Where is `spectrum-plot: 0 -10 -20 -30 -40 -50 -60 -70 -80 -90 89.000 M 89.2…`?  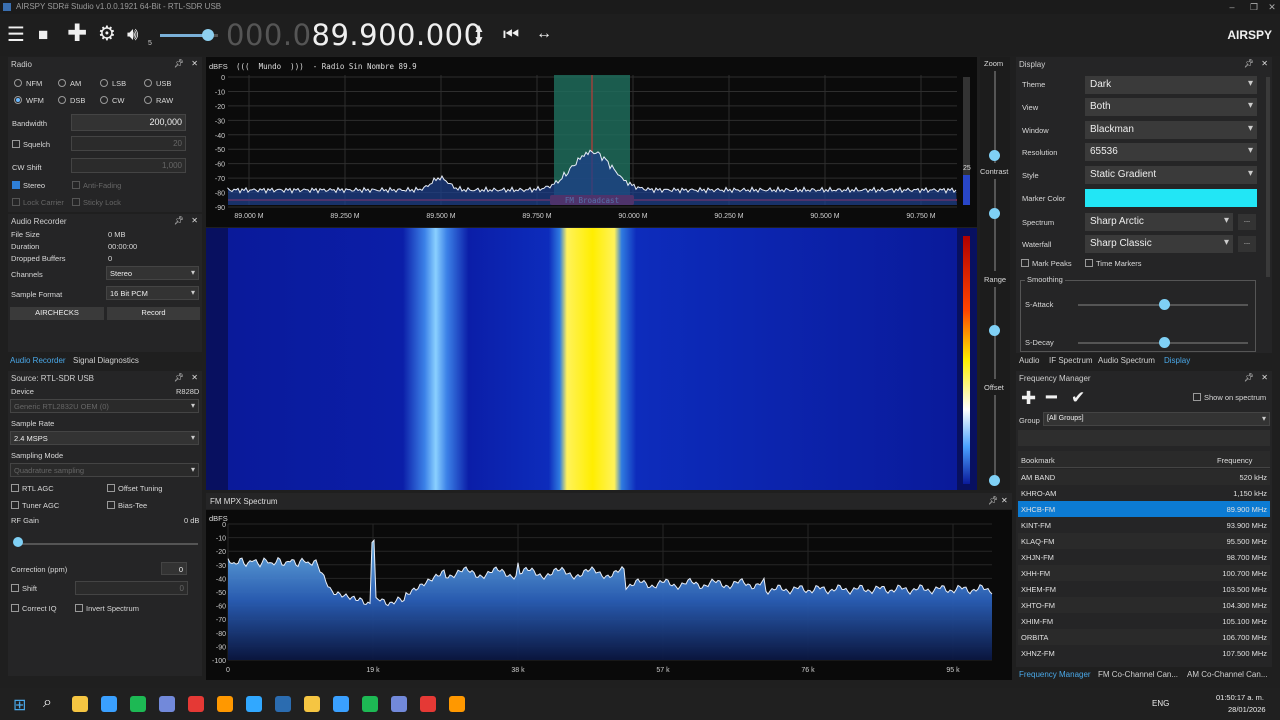 spectrum-plot: 0 -10 -20 -30 -40 -50 -60 -70 -80 -90 89.000 M 89.2… is located at coordinates (591, 142).